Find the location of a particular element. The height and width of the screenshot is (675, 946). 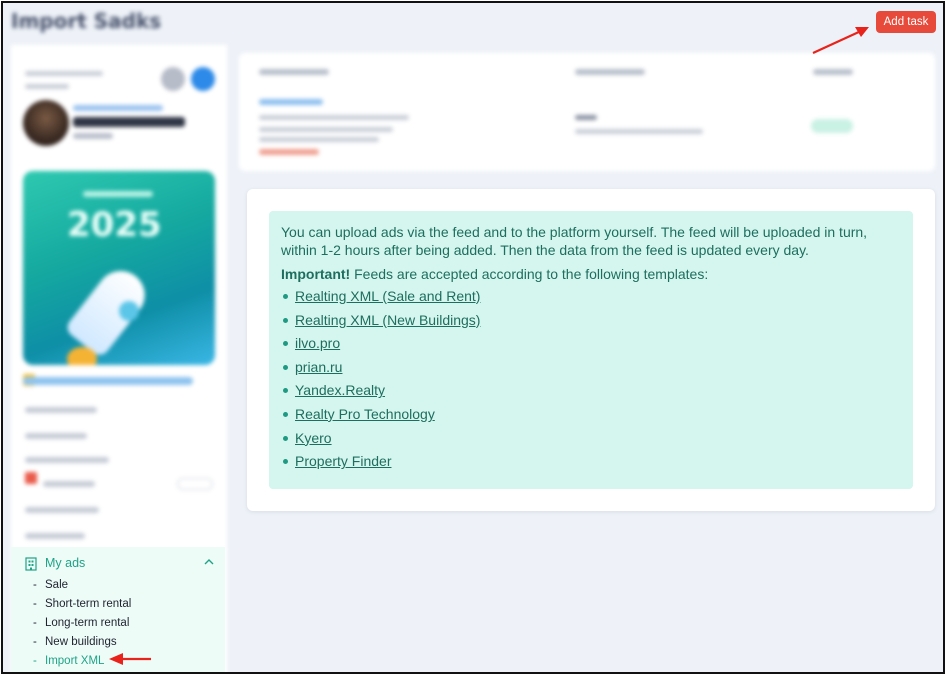

my-ads-item-label: New buildings is located at coordinates (81, 642).